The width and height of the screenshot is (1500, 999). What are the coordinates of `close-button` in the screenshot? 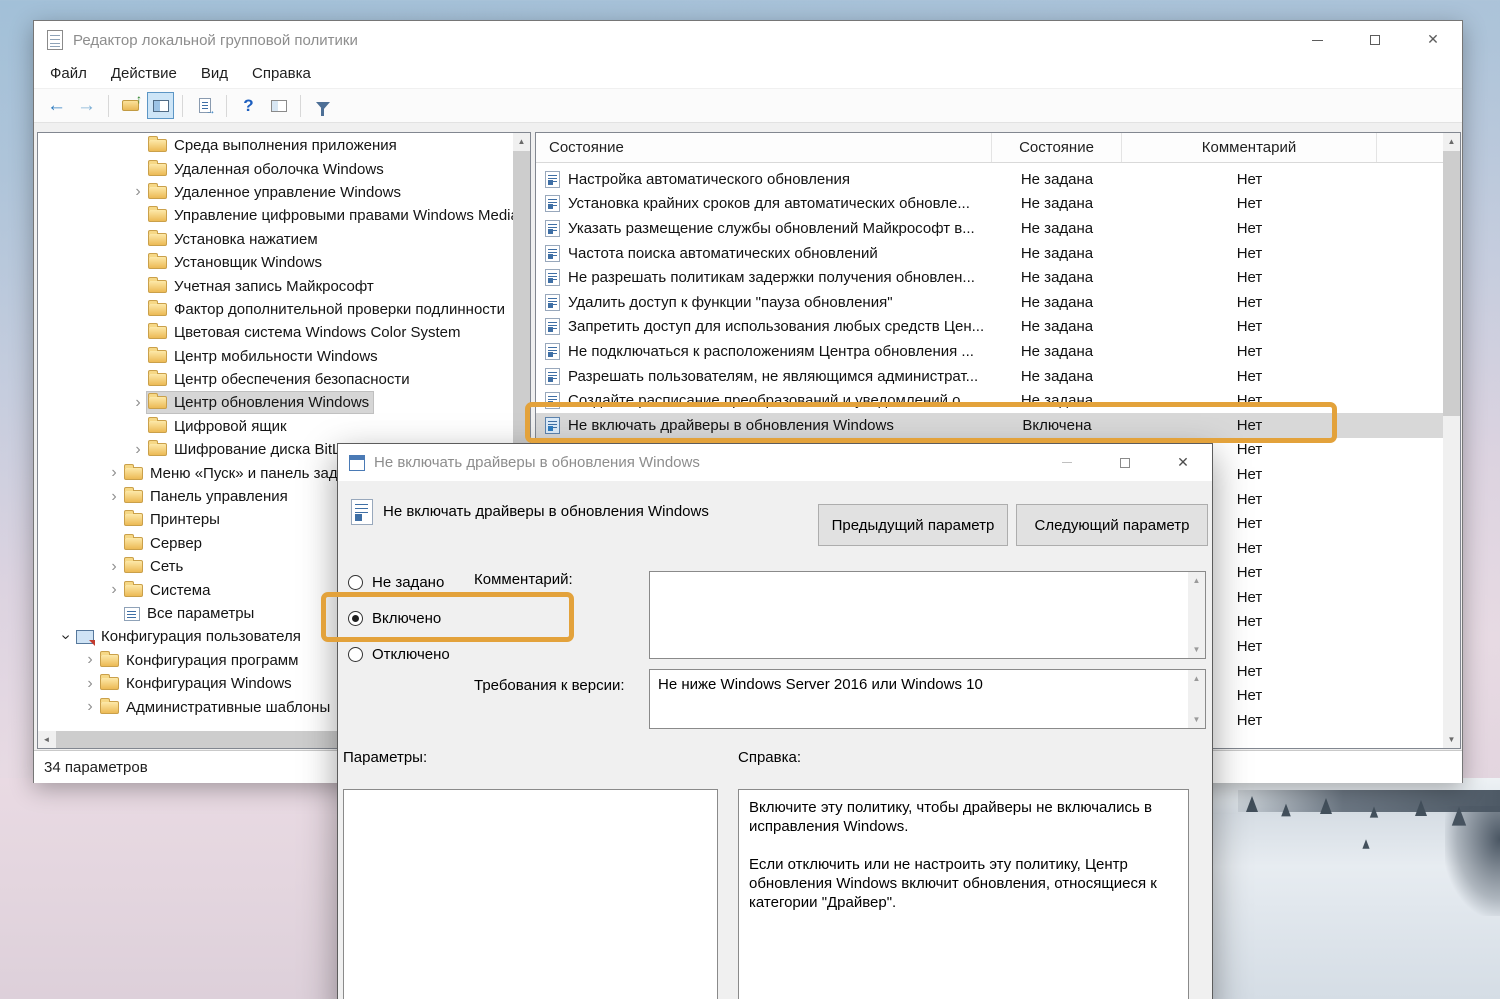 It's located at (1433, 40).